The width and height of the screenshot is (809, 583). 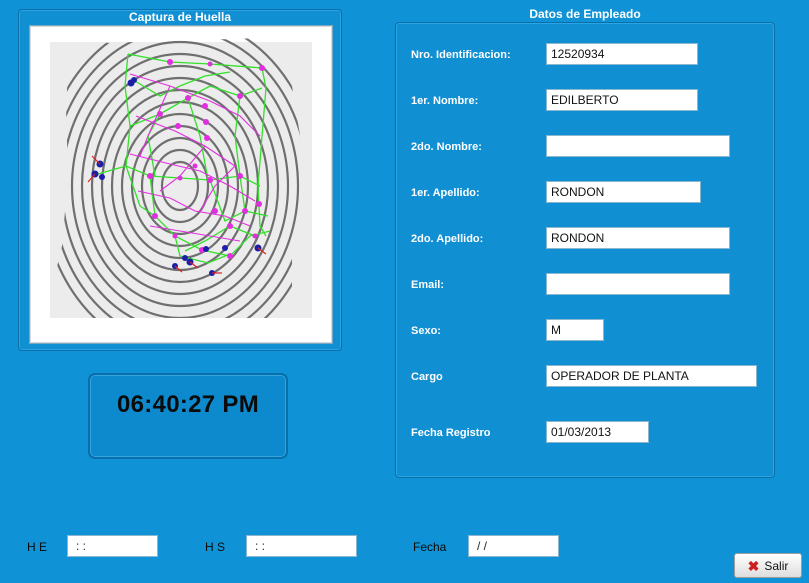 What do you see at coordinates (430, 547) in the screenshot?
I see `date-label: Fecha` at bounding box center [430, 547].